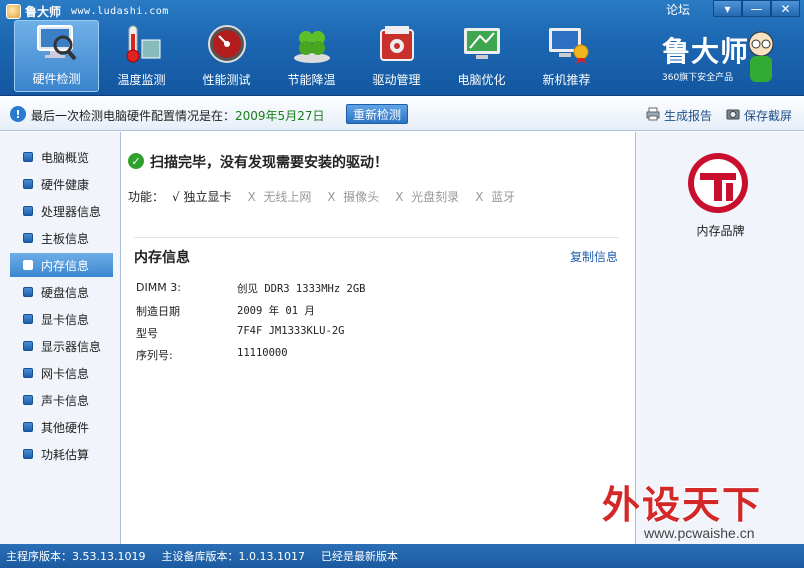 Image resolution: width=804 pixels, height=568 pixels. I want to click on feature-item: √ 独立显卡, so click(202, 197).